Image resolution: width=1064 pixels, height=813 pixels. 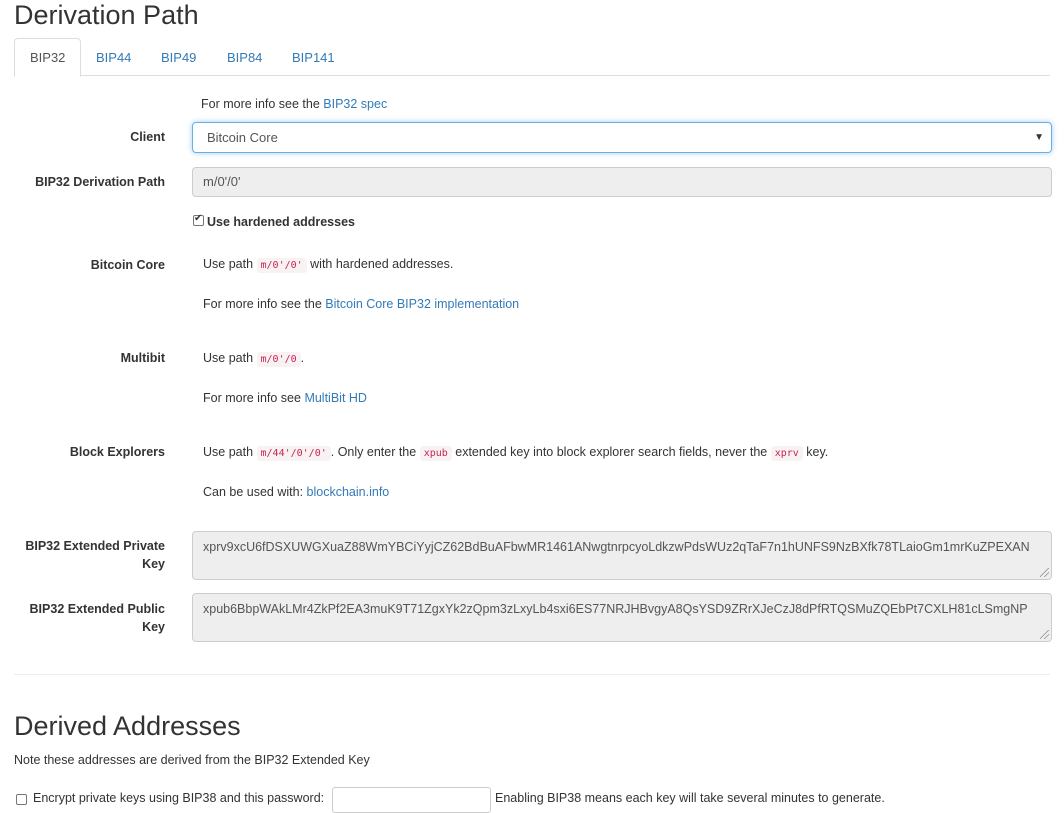 I want to click on tab-bip44: BIP44, so click(x=113, y=57).